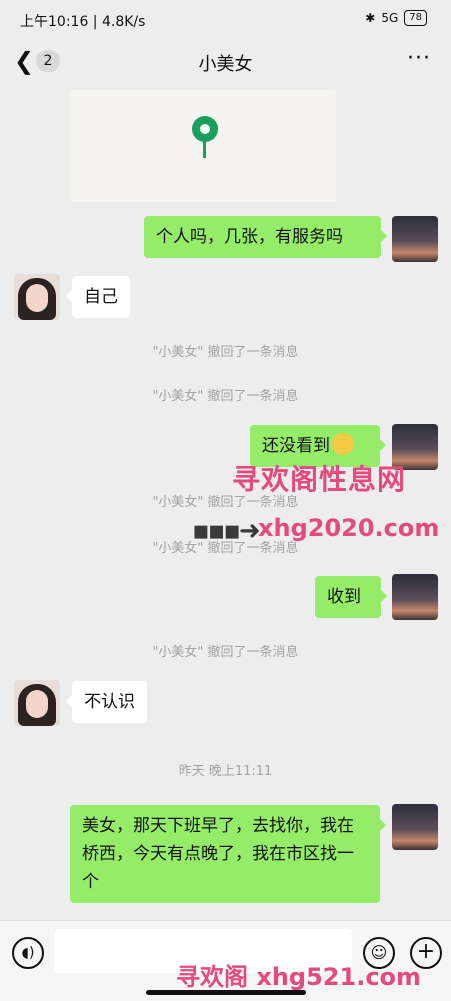 The image size is (451, 1001). I want to click on status-bar: 上午10:16 | 4.8K/s ✱ 5G 78, so click(225, 20).